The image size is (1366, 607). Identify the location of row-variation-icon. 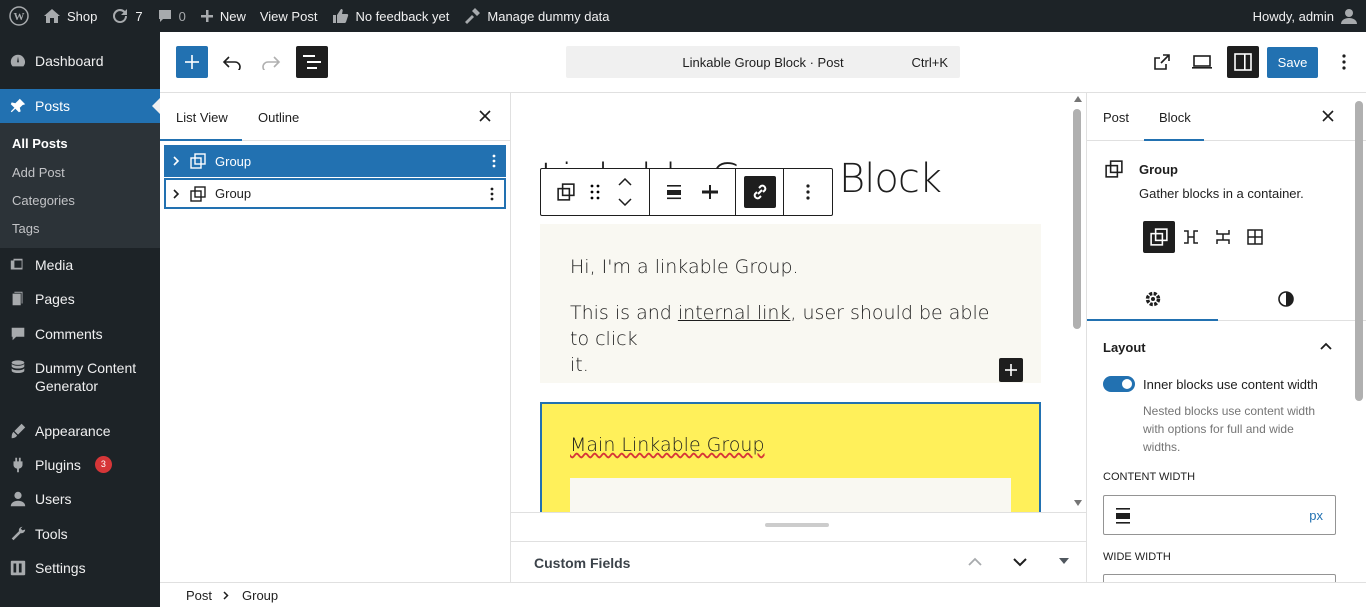
(1191, 237).